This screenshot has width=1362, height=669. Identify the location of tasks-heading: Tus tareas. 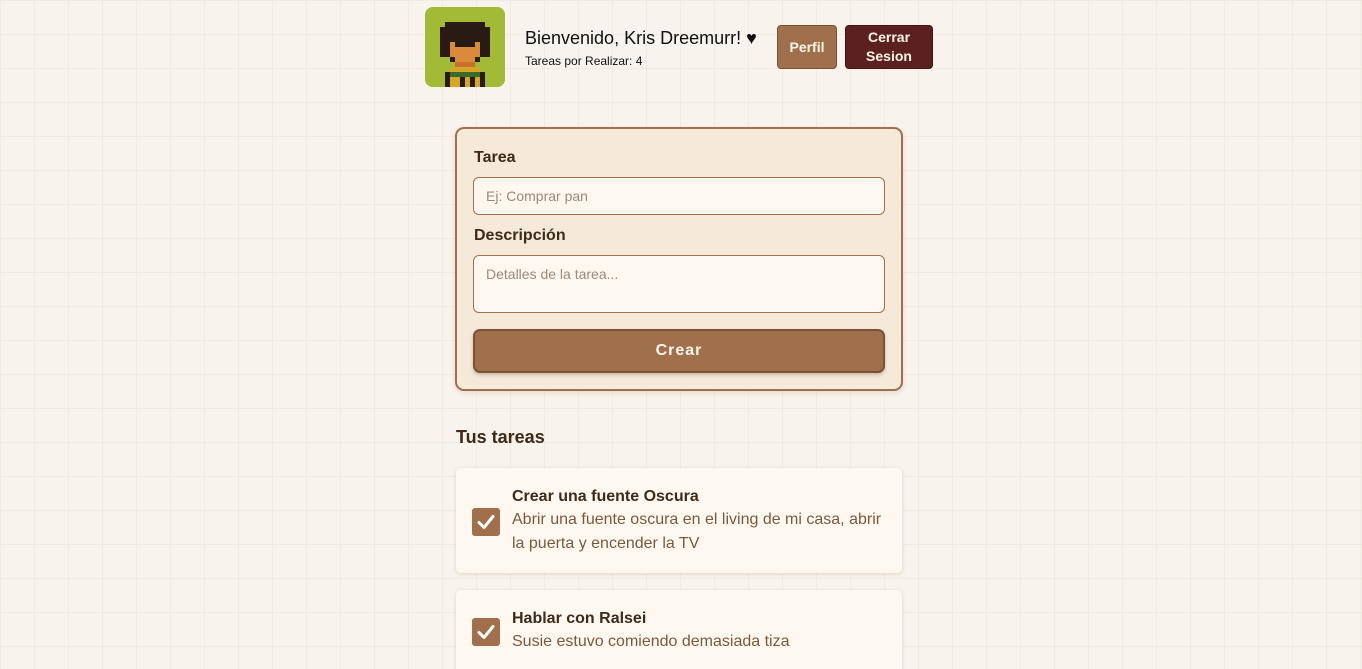
(500, 437).